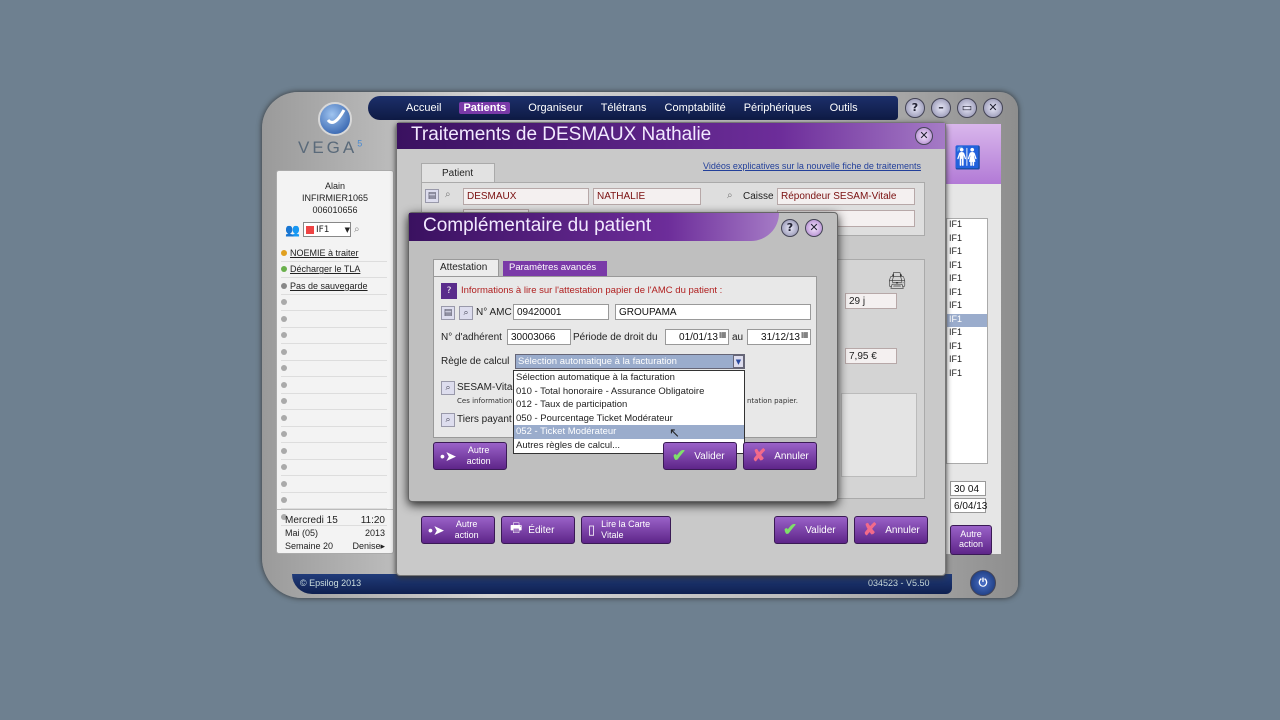 This screenshot has width=1280, height=720. Describe the element at coordinates (334, 253) in the screenshot. I see `left-menu-item: NOEMIE à traiter` at that location.